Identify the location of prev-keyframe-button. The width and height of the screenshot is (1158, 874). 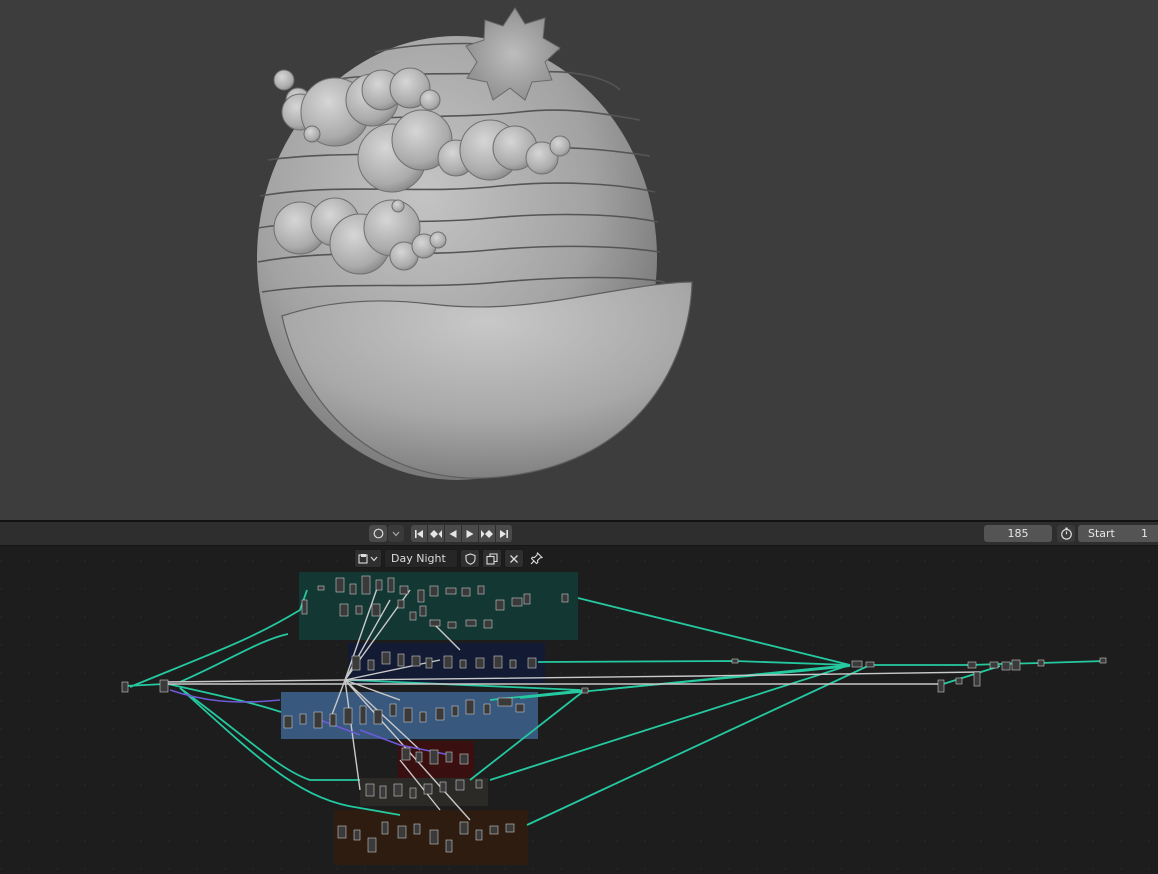
(436, 533).